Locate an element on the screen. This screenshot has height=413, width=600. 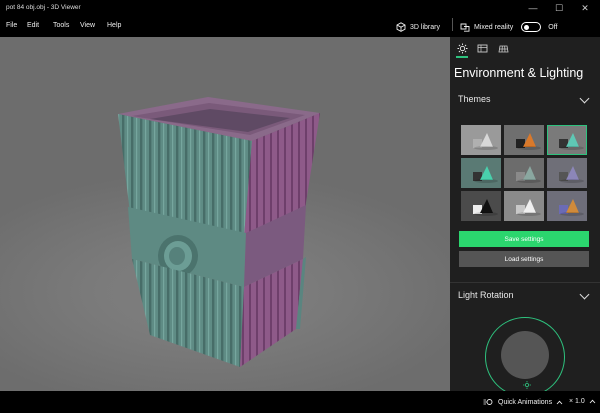
cube-icon is located at coordinates (401, 27).